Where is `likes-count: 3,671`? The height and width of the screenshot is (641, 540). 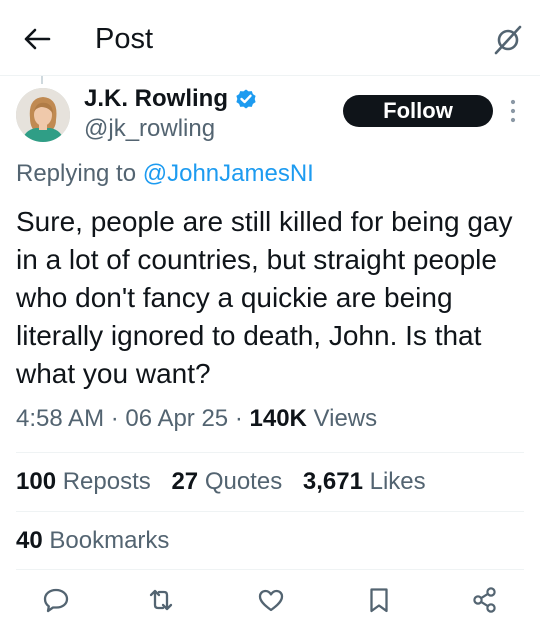
likes-count: 3,671 is located at coordinates (332, 481).